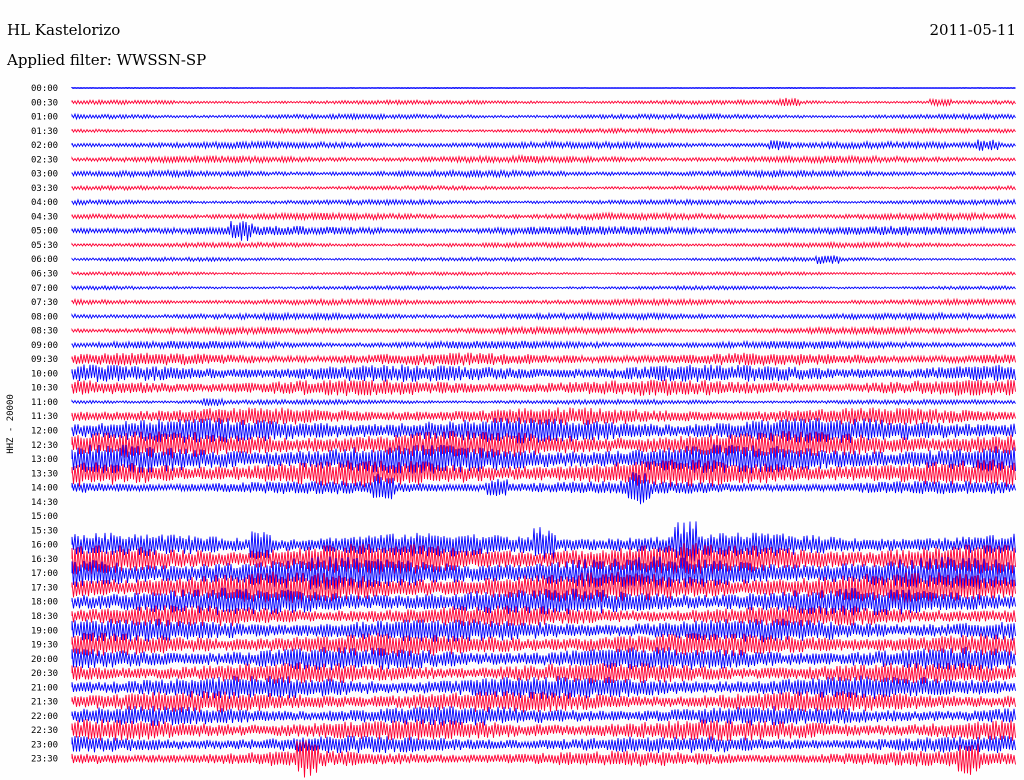 This screenshot has height=780, width=1024. What do you see at coordinates (44, 588) in the screenshot?
I see `time-label: 17:30` at bounding box center [44, 588].